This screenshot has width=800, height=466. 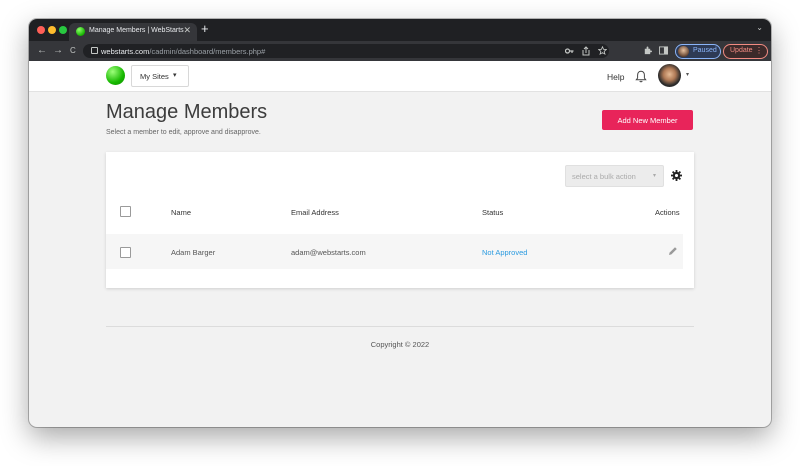 I want to click on new-tab-button: +, so click(x=205, y=29).